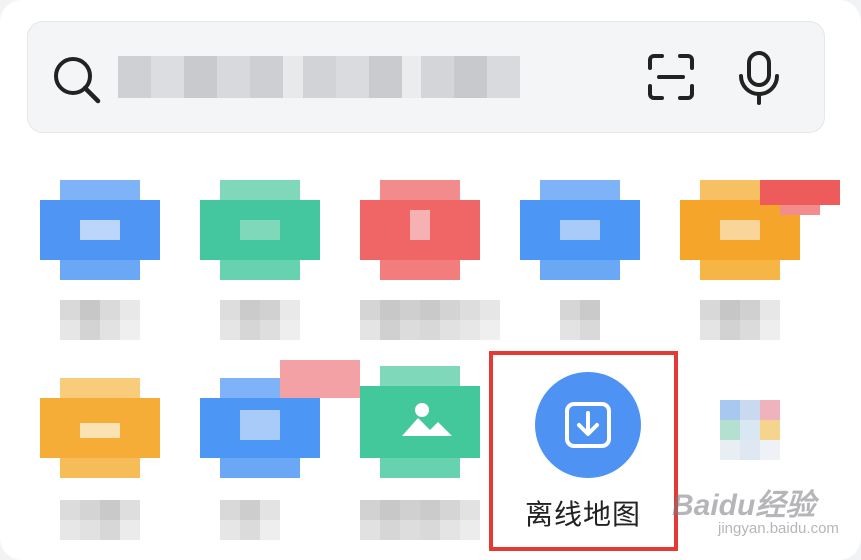  I want to click on watermark-text: Baidu经验, so click(744, 505).